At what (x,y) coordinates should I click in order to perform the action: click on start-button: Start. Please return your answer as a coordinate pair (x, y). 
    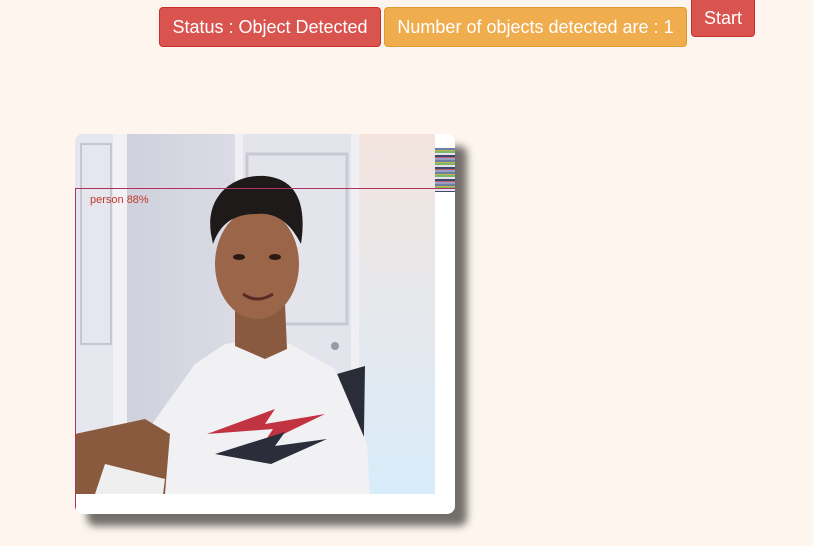
    Looking at the image, I should click on (723, 18).